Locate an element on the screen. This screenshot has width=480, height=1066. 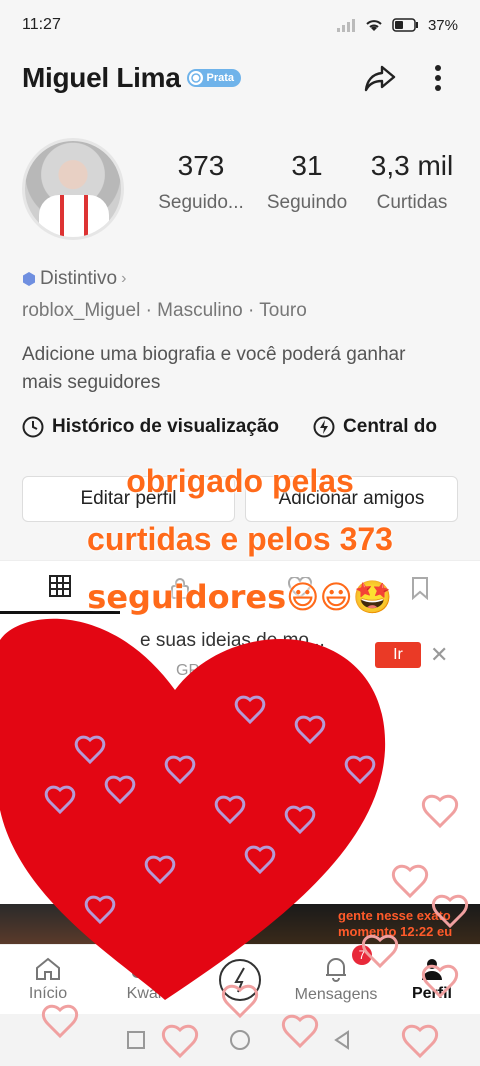
more-options-button is located at coordinates (438, 78).